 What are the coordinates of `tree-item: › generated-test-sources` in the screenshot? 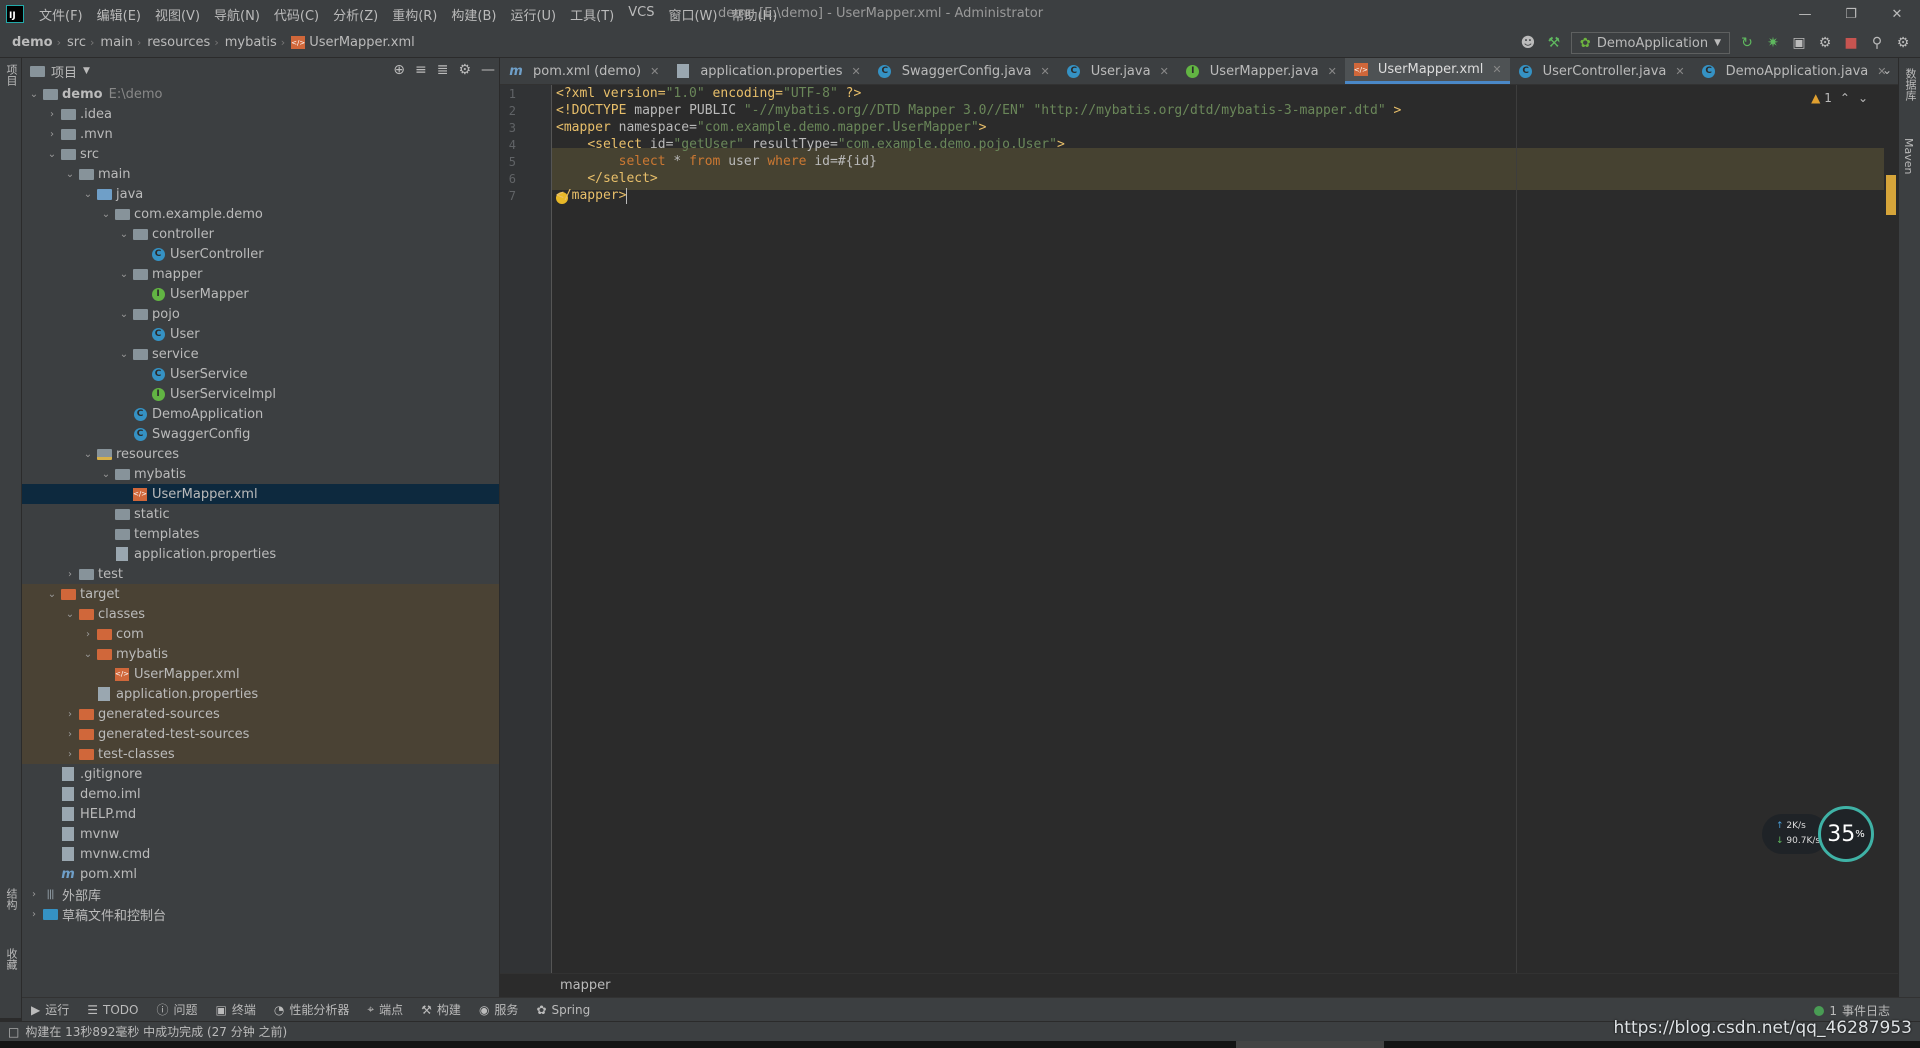 It's located at (260, 734).